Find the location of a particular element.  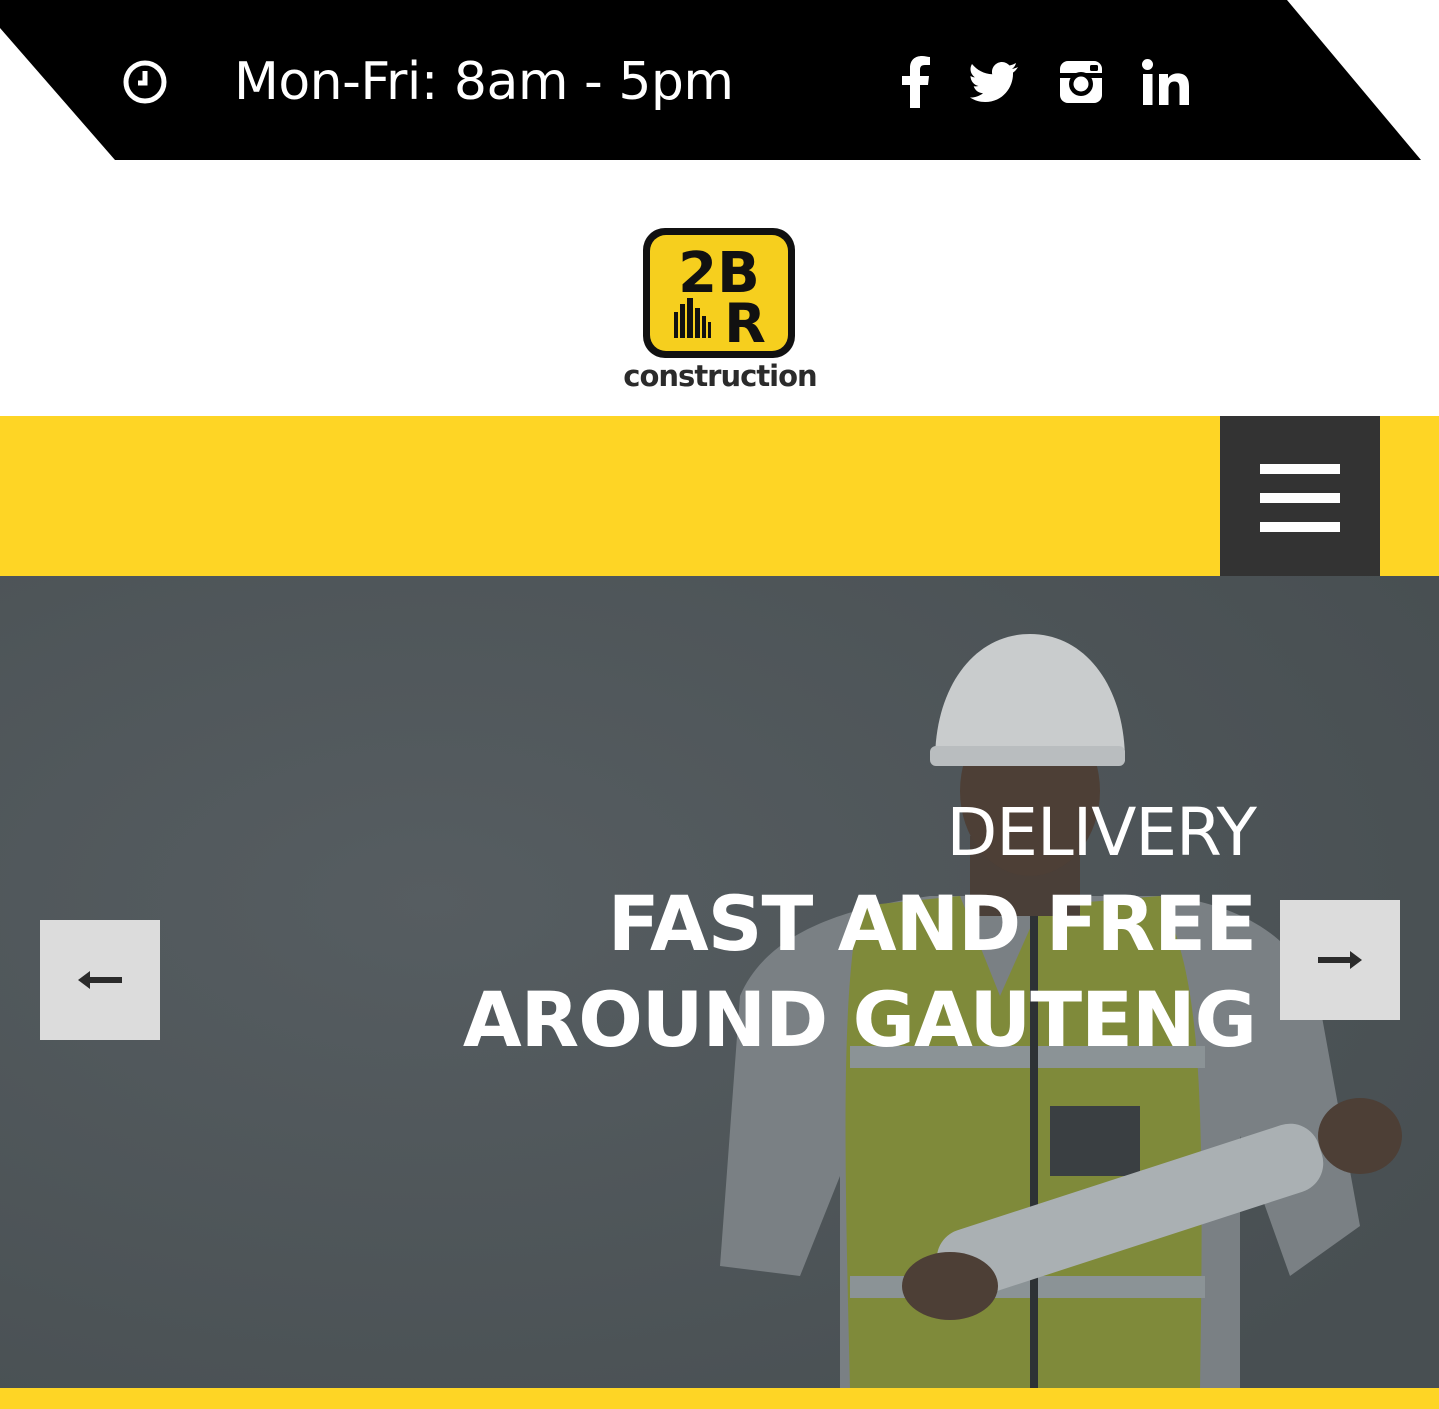

logo-wordmark: construction is located at coordinates (719, 376).